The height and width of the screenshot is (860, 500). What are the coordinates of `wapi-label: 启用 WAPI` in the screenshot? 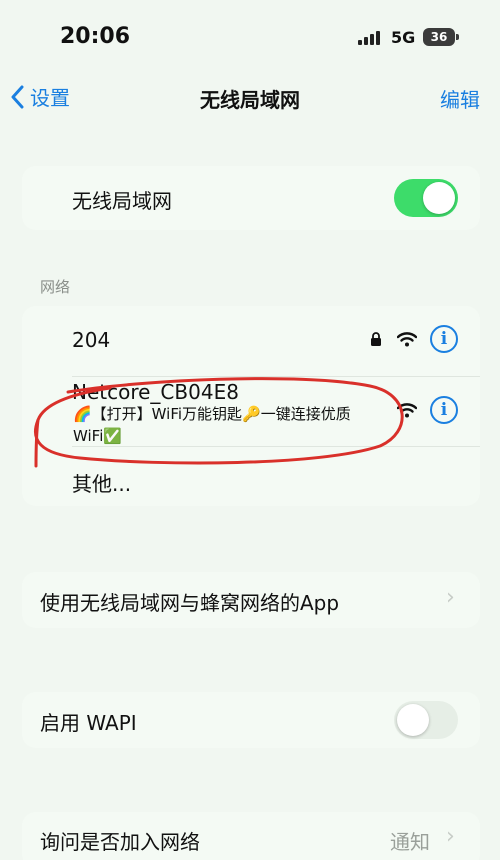 It's located at (88, 723).